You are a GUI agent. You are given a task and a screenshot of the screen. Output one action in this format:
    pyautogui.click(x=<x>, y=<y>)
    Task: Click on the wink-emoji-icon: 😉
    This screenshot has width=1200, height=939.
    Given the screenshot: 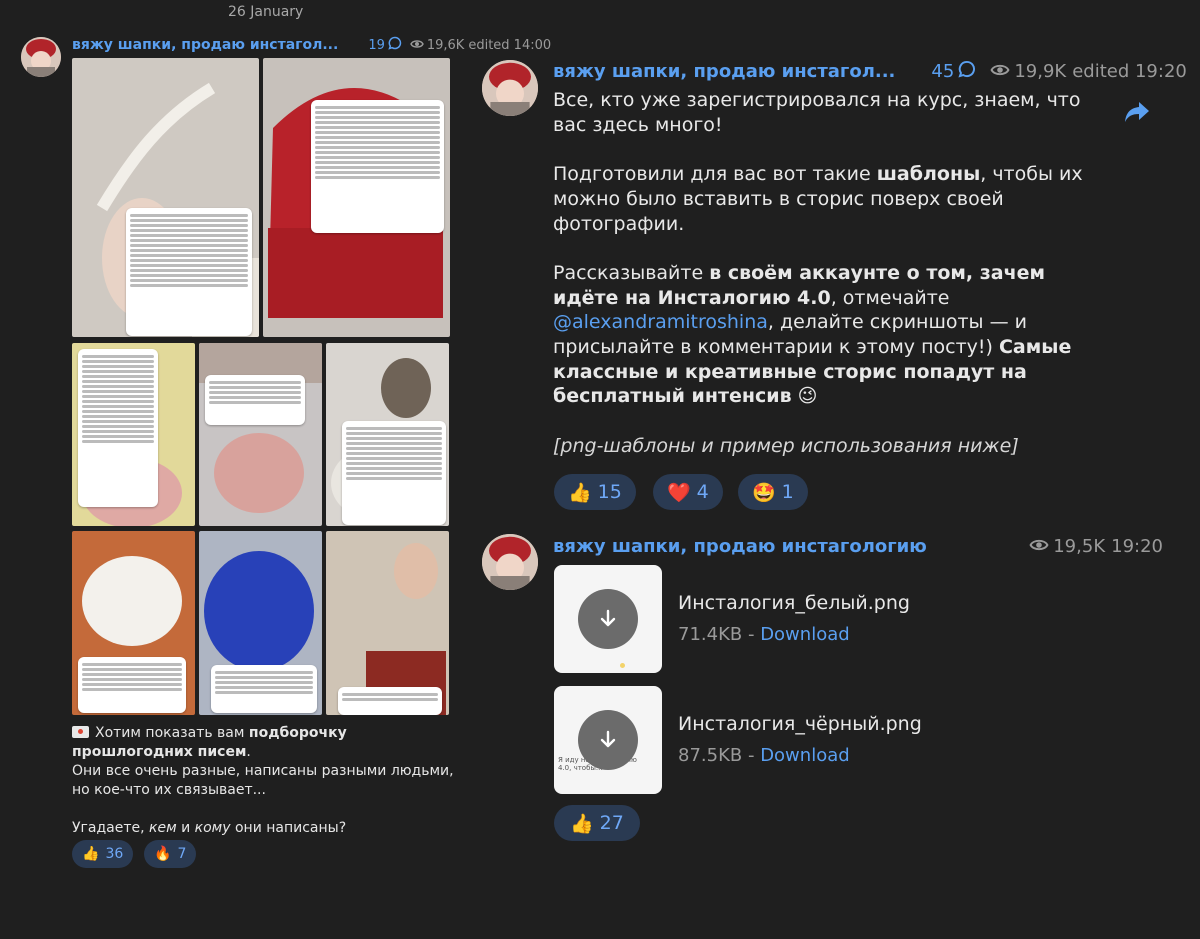 What is the action you would take?
    pyautogui.click(x=804, y=396)
    